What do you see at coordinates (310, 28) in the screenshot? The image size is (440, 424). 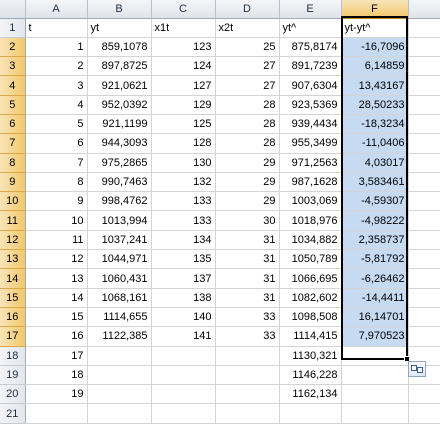 I see `cell-e: yt^` at bounding box center [310, 28].